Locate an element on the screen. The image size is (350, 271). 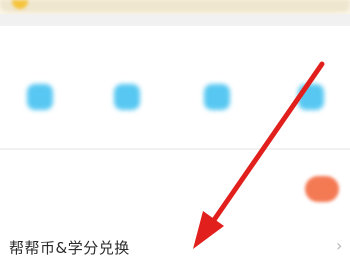
arrow-head is located at coordinates (208, 230).